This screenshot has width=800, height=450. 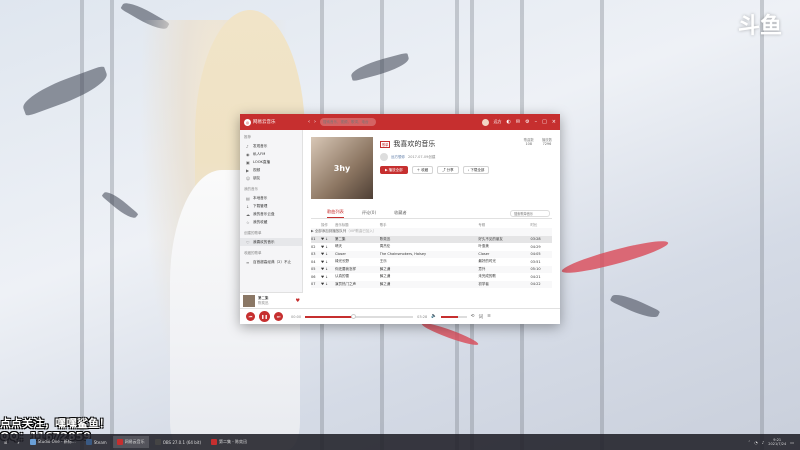 What do you see at coordinates (278, 316) in the screenshot?
I see `next-track-button: ⏭` at bounding box center [278, 316].